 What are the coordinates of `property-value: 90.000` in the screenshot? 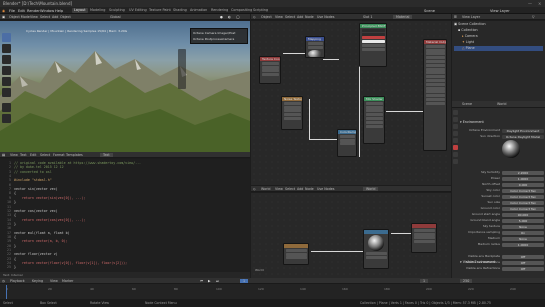 It's located at (523, 214).